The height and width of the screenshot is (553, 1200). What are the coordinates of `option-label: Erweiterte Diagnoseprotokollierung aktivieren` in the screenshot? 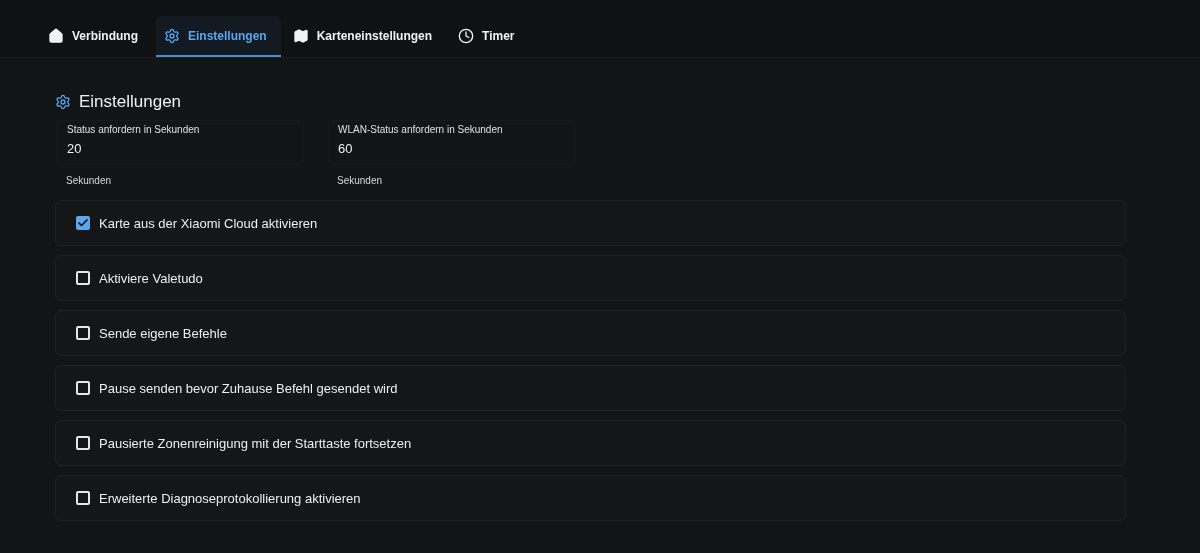 It's located at (230, 498).